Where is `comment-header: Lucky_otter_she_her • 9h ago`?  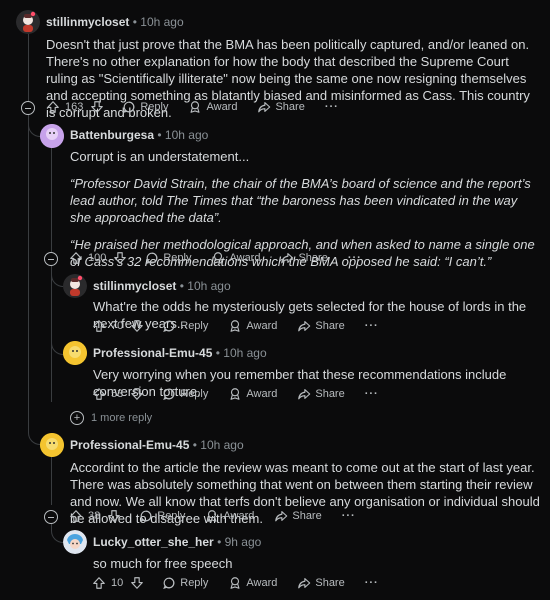
comment-header: Lucky_otter_she_her • 9h ago is located at coordinates (177, 542).